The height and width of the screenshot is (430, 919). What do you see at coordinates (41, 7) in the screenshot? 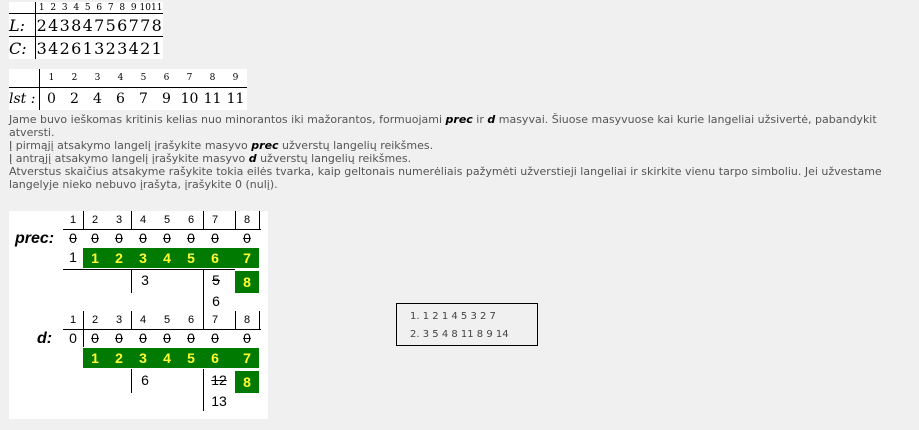
I see `lc-col-header: 1` at bounding box center [41, 7].